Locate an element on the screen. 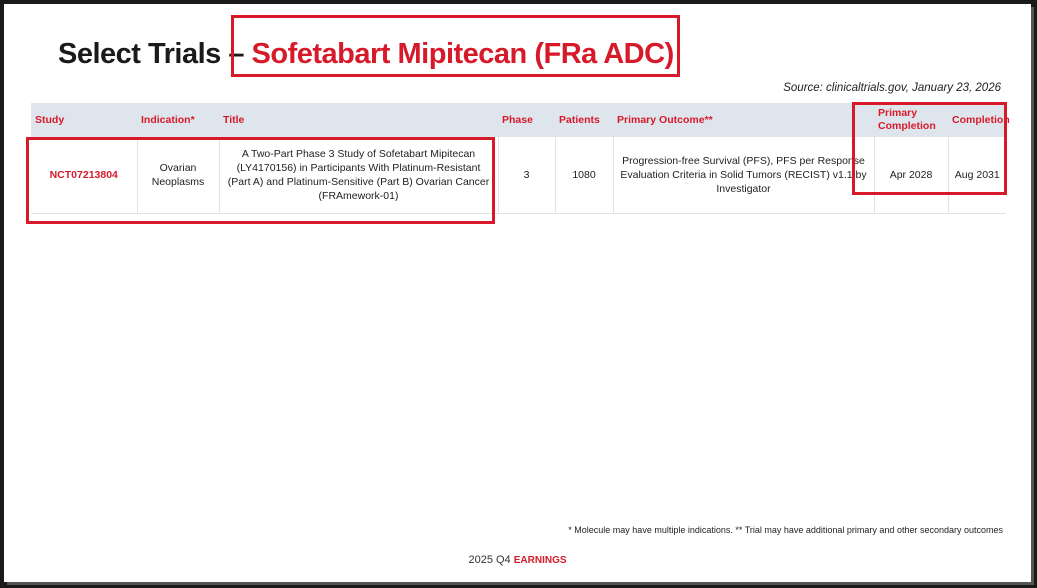 The width and height of the screenshot is (1037, 588). cell-patients: 1080 is located at coordinates (584, 175).